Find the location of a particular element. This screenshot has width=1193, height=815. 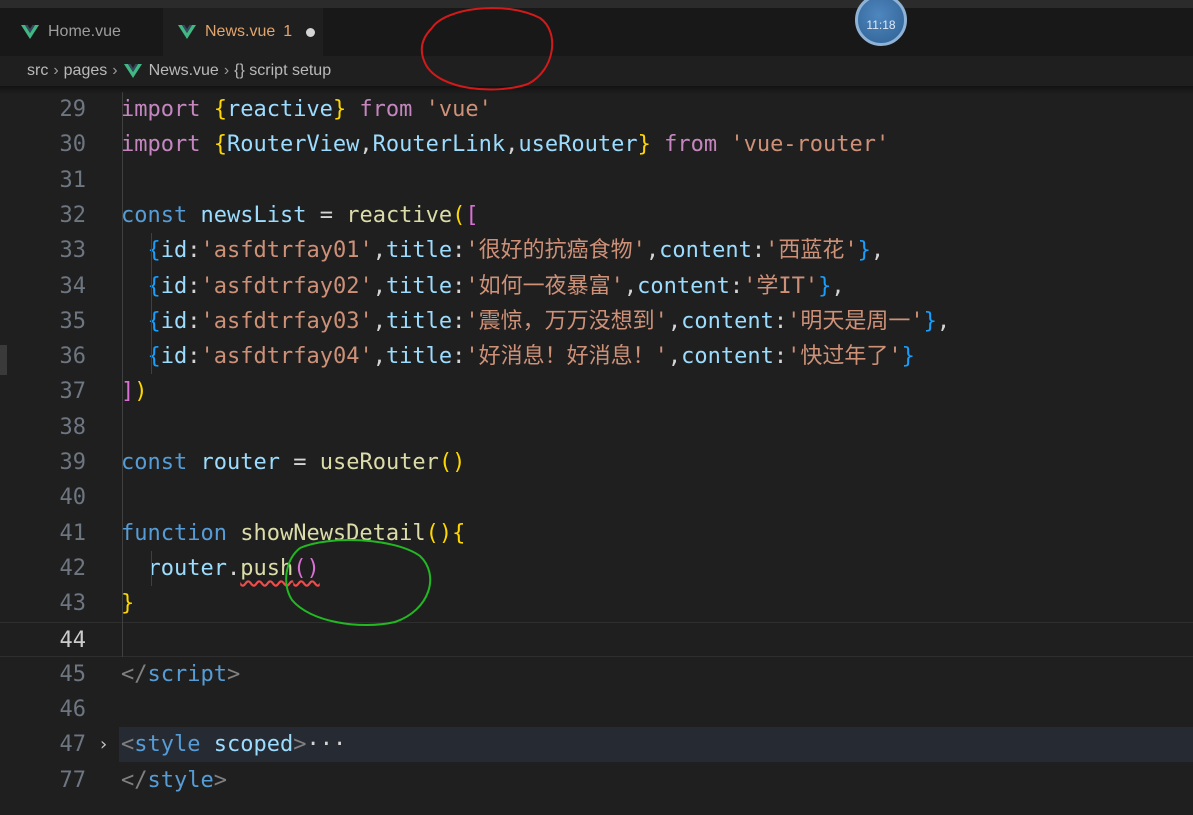

code-line-43: 43} is located at coordinates (596, 603).